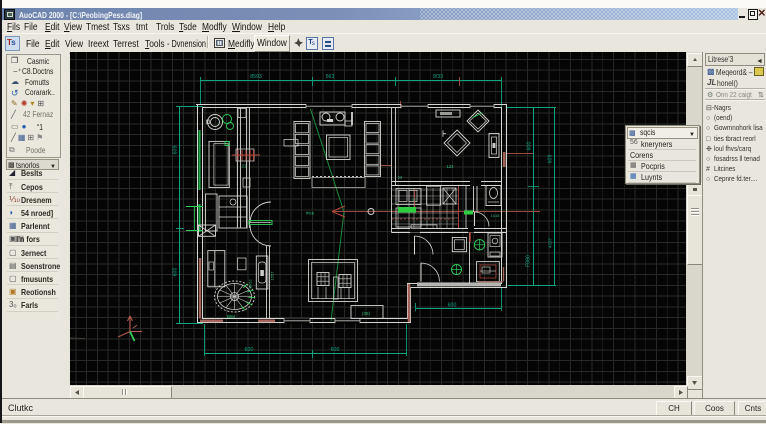  Describe the element at coordinates (366, 313) in the screenshot. I see `svg-text: (09)` at that location.